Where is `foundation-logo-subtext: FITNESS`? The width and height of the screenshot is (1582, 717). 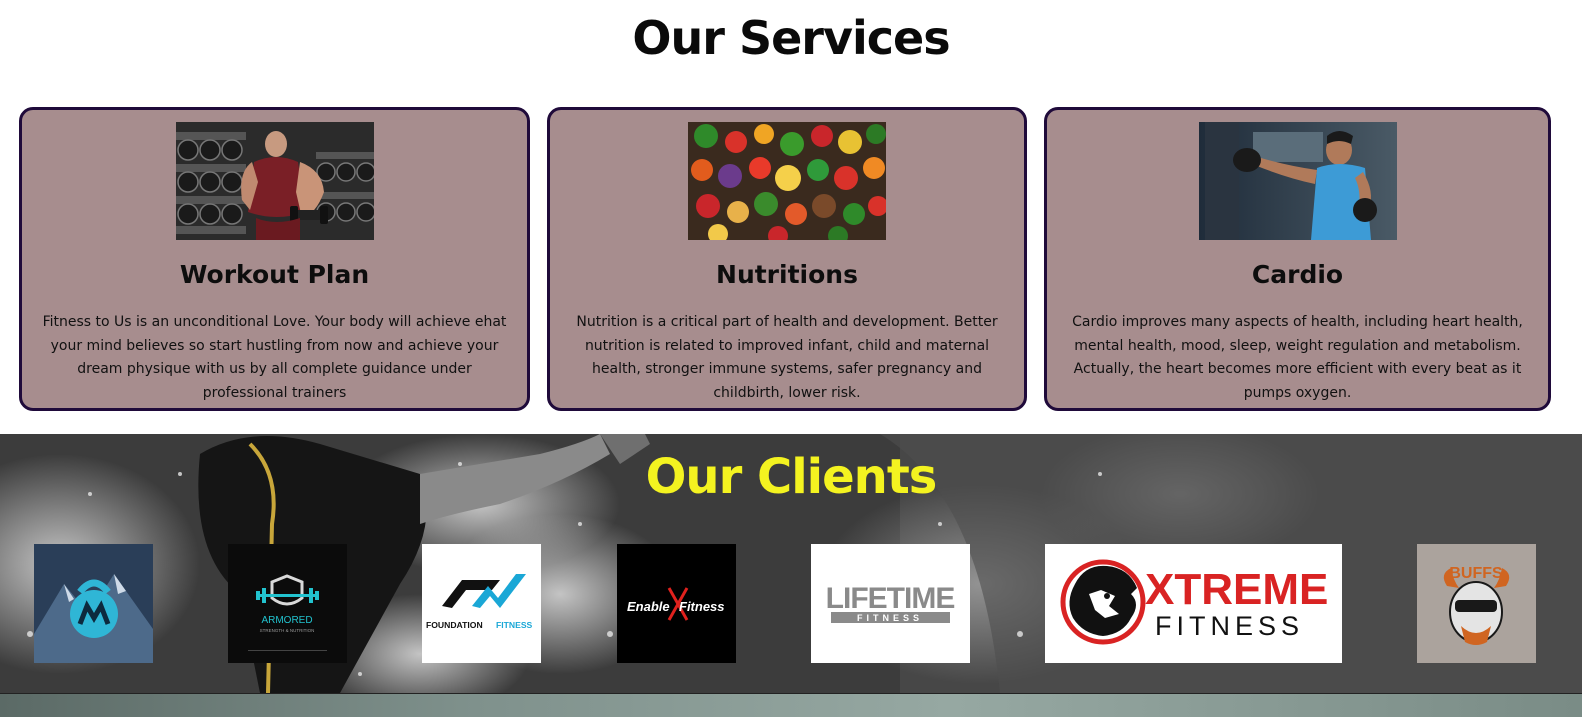
foundation-logo-subtext: FITNESS is located at coordinates (514, 625).